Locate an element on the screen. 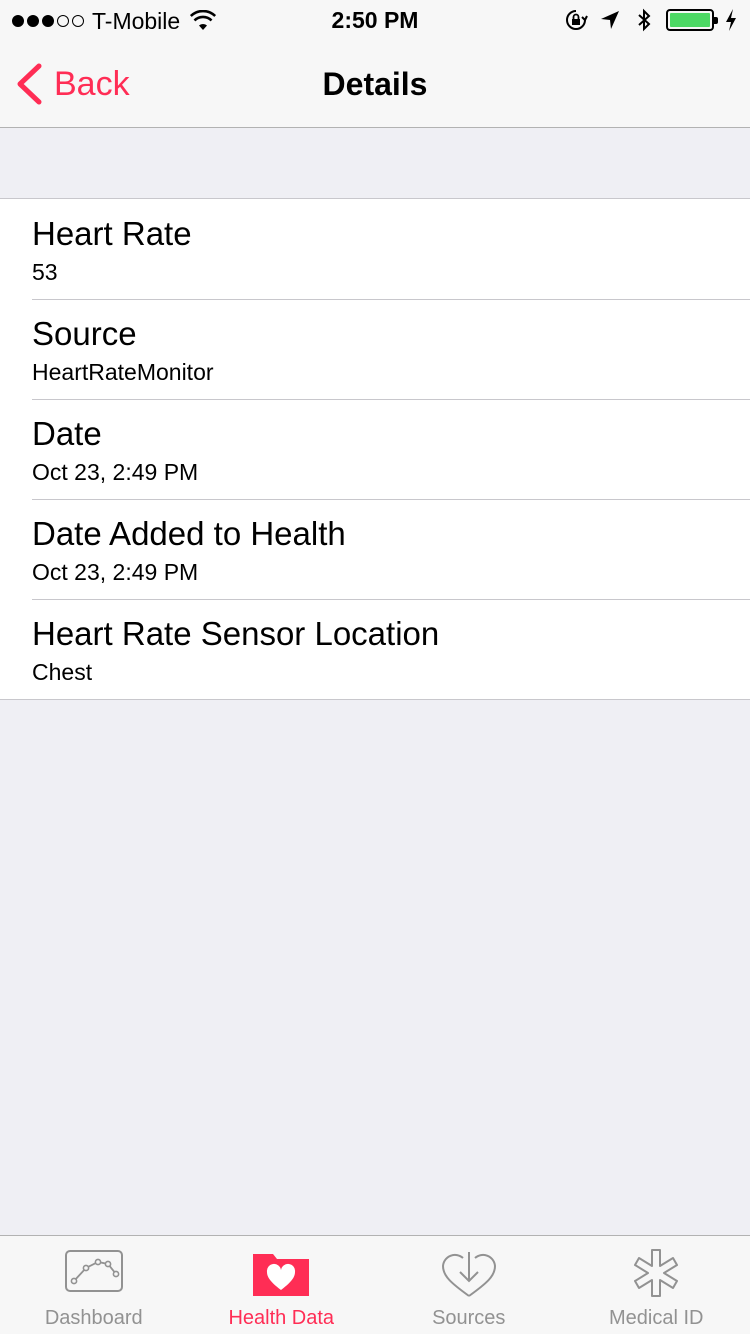  tab-sources: Sources is located at coordinates (469, 1285).